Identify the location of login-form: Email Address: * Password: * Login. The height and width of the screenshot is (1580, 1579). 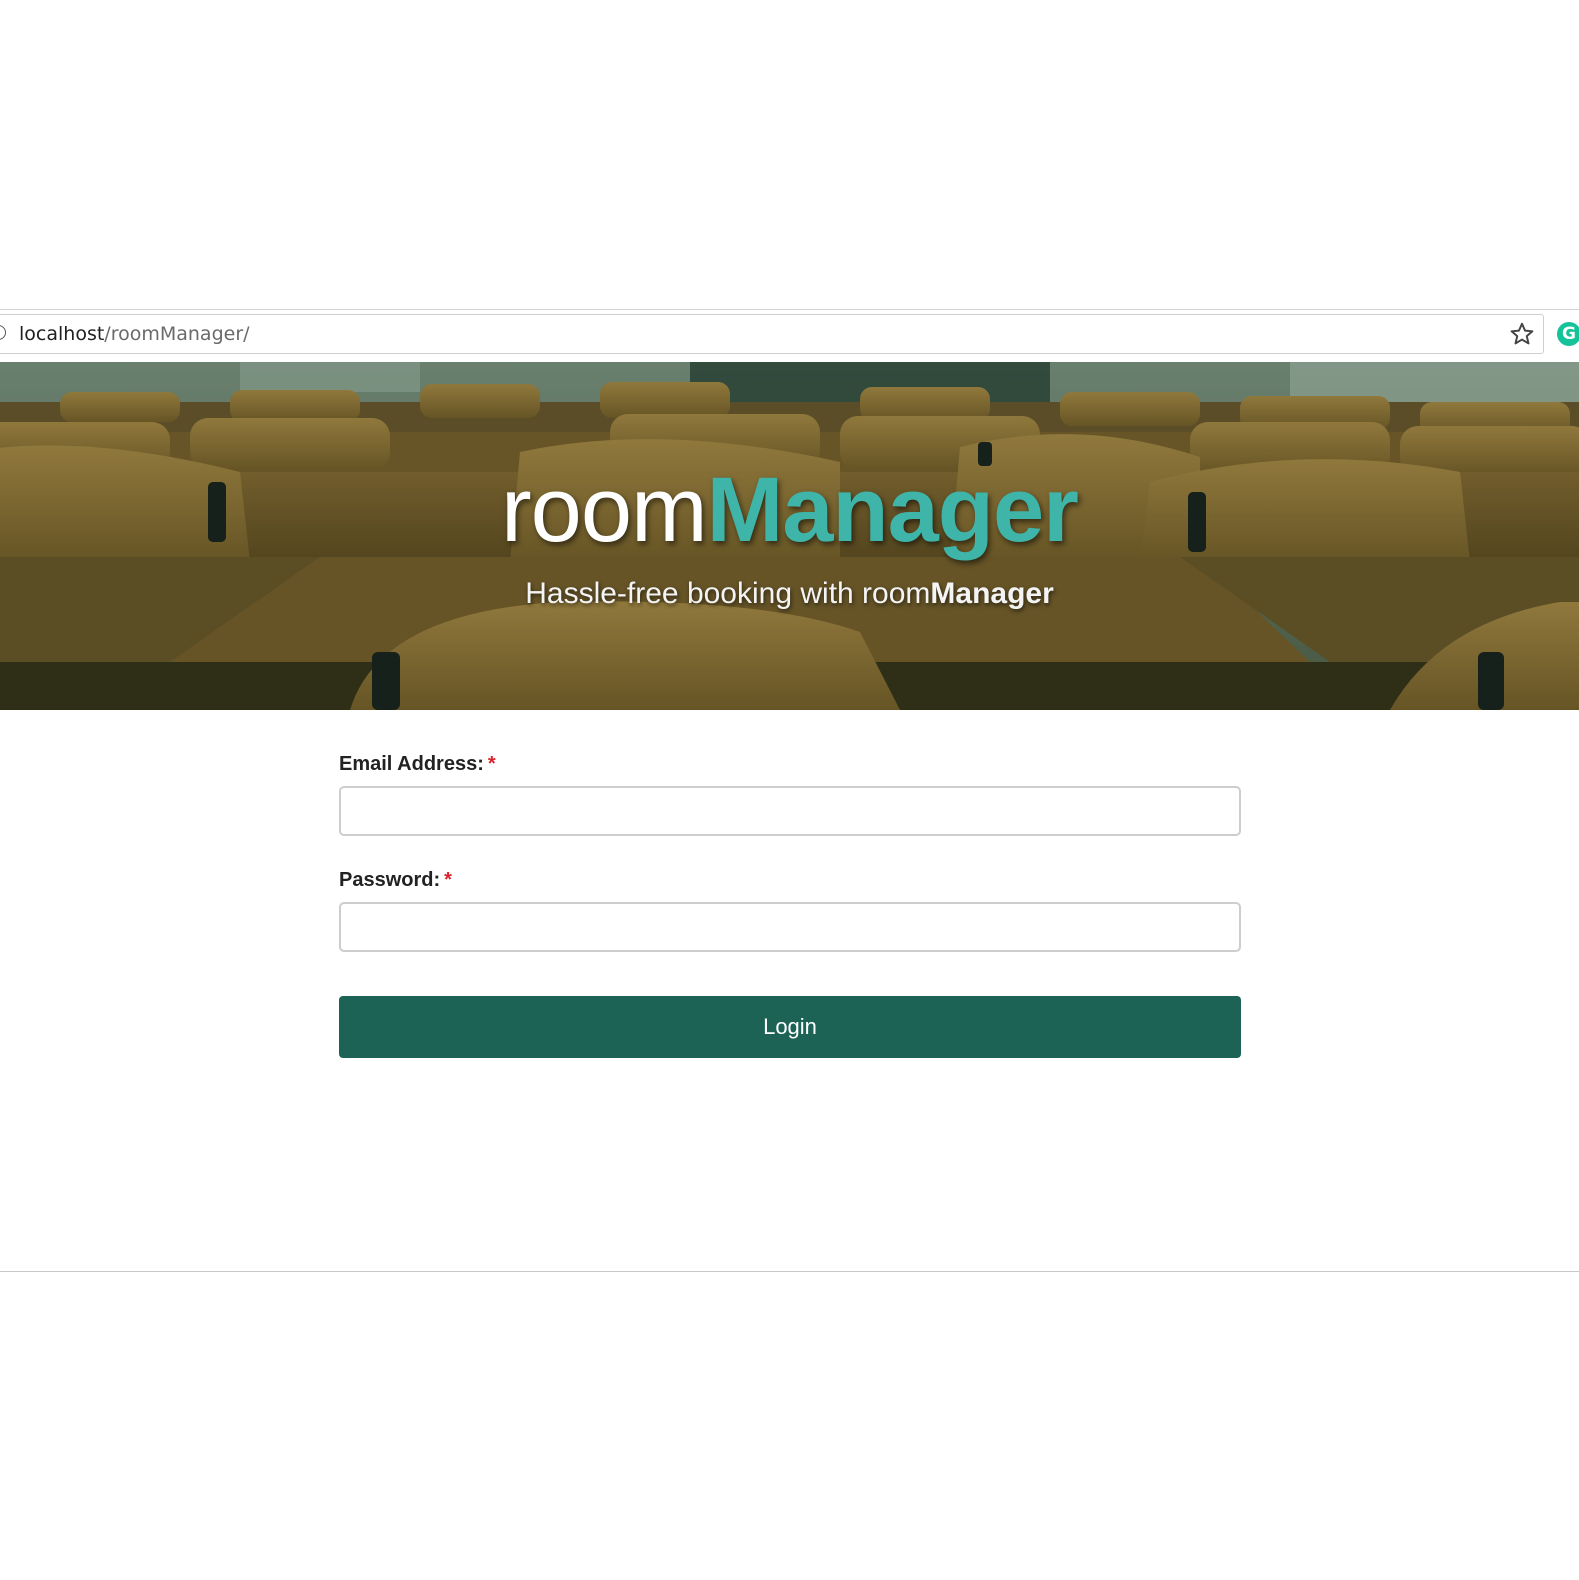
(790, 904).